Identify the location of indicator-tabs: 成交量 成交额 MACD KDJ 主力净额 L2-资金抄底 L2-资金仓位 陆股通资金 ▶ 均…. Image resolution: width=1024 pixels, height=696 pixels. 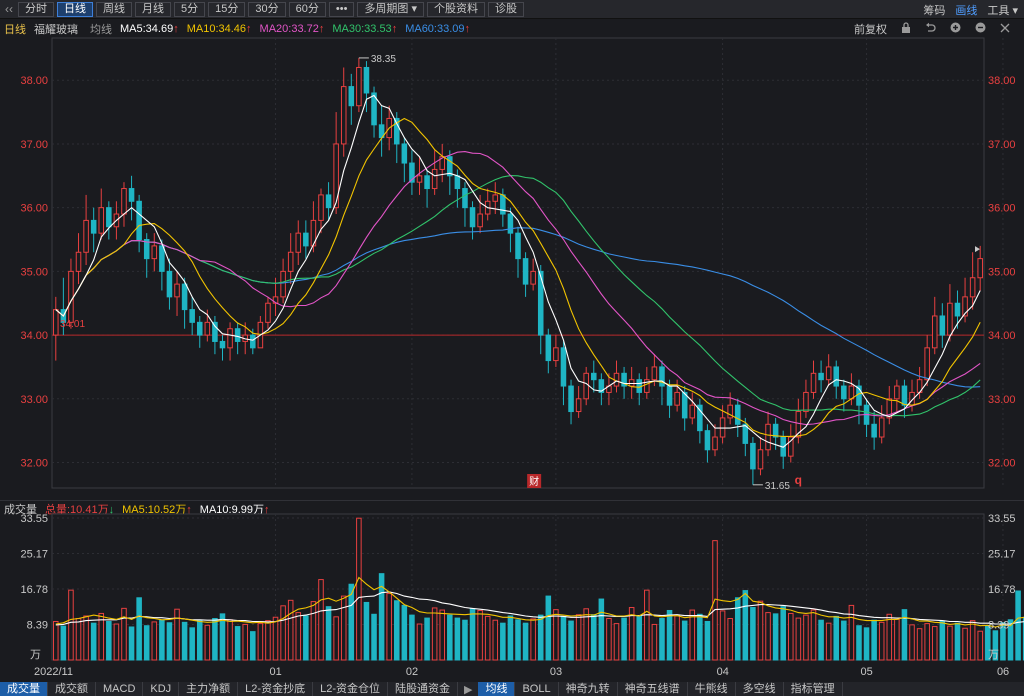
(512, 689).